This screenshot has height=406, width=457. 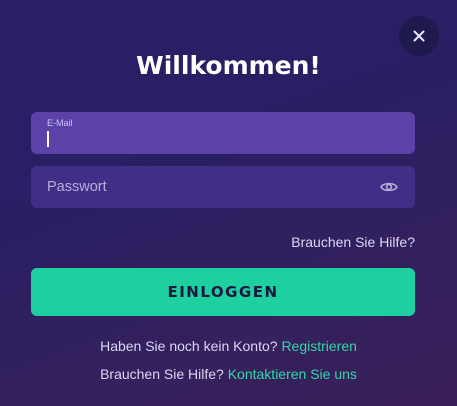 I want to click on close-icon, so click(x=419, y=36).